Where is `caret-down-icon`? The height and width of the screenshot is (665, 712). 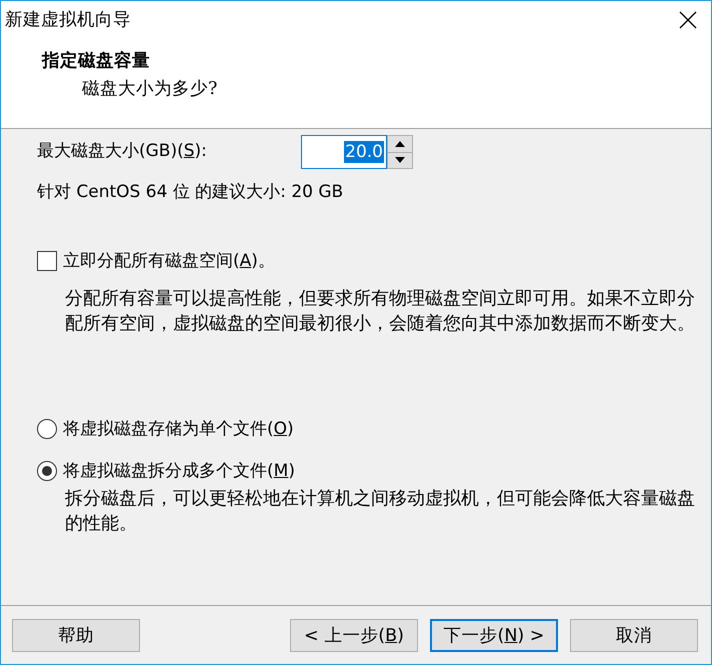
caret-down-icon is located at coordinates (400, 160).